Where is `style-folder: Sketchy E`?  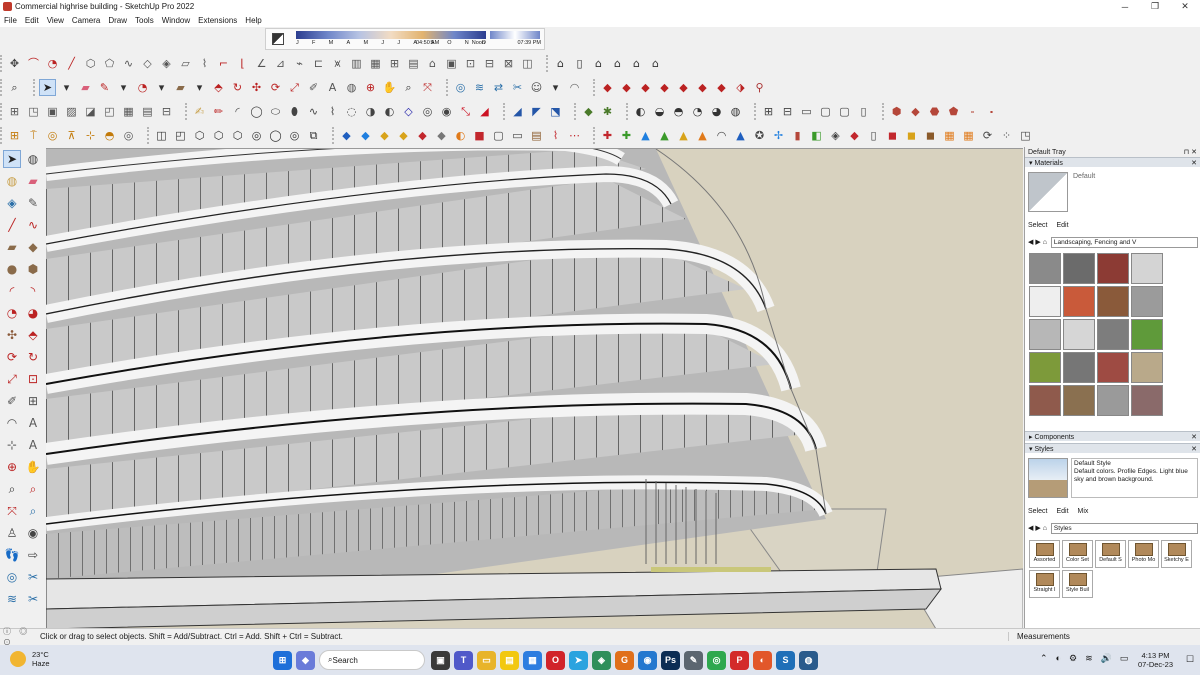 style-folder: Sketchy E is located at coordinates (1176, 554).